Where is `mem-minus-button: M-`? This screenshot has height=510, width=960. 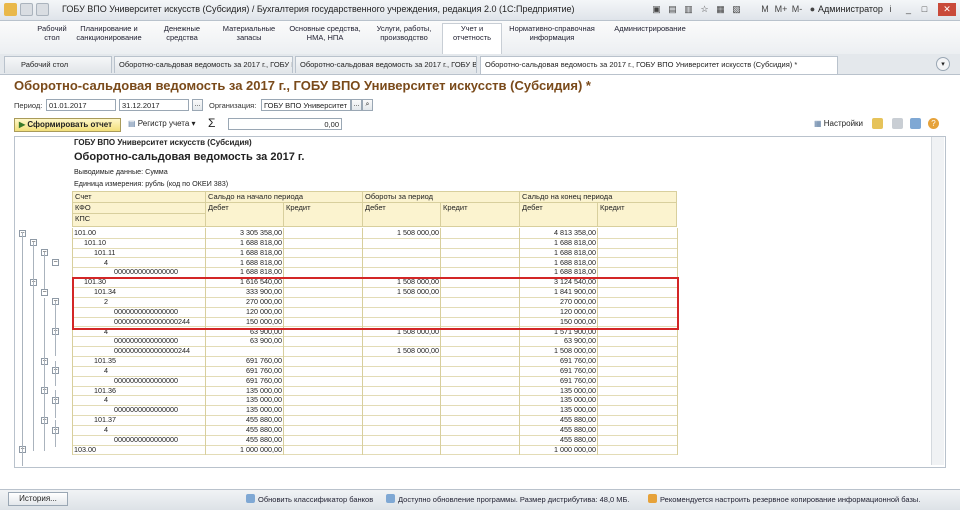 mem-minus-button: M- is located at coordinates (797, 9).